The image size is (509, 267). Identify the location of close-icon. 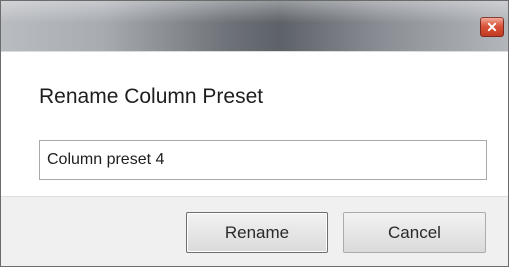
(492, 27).